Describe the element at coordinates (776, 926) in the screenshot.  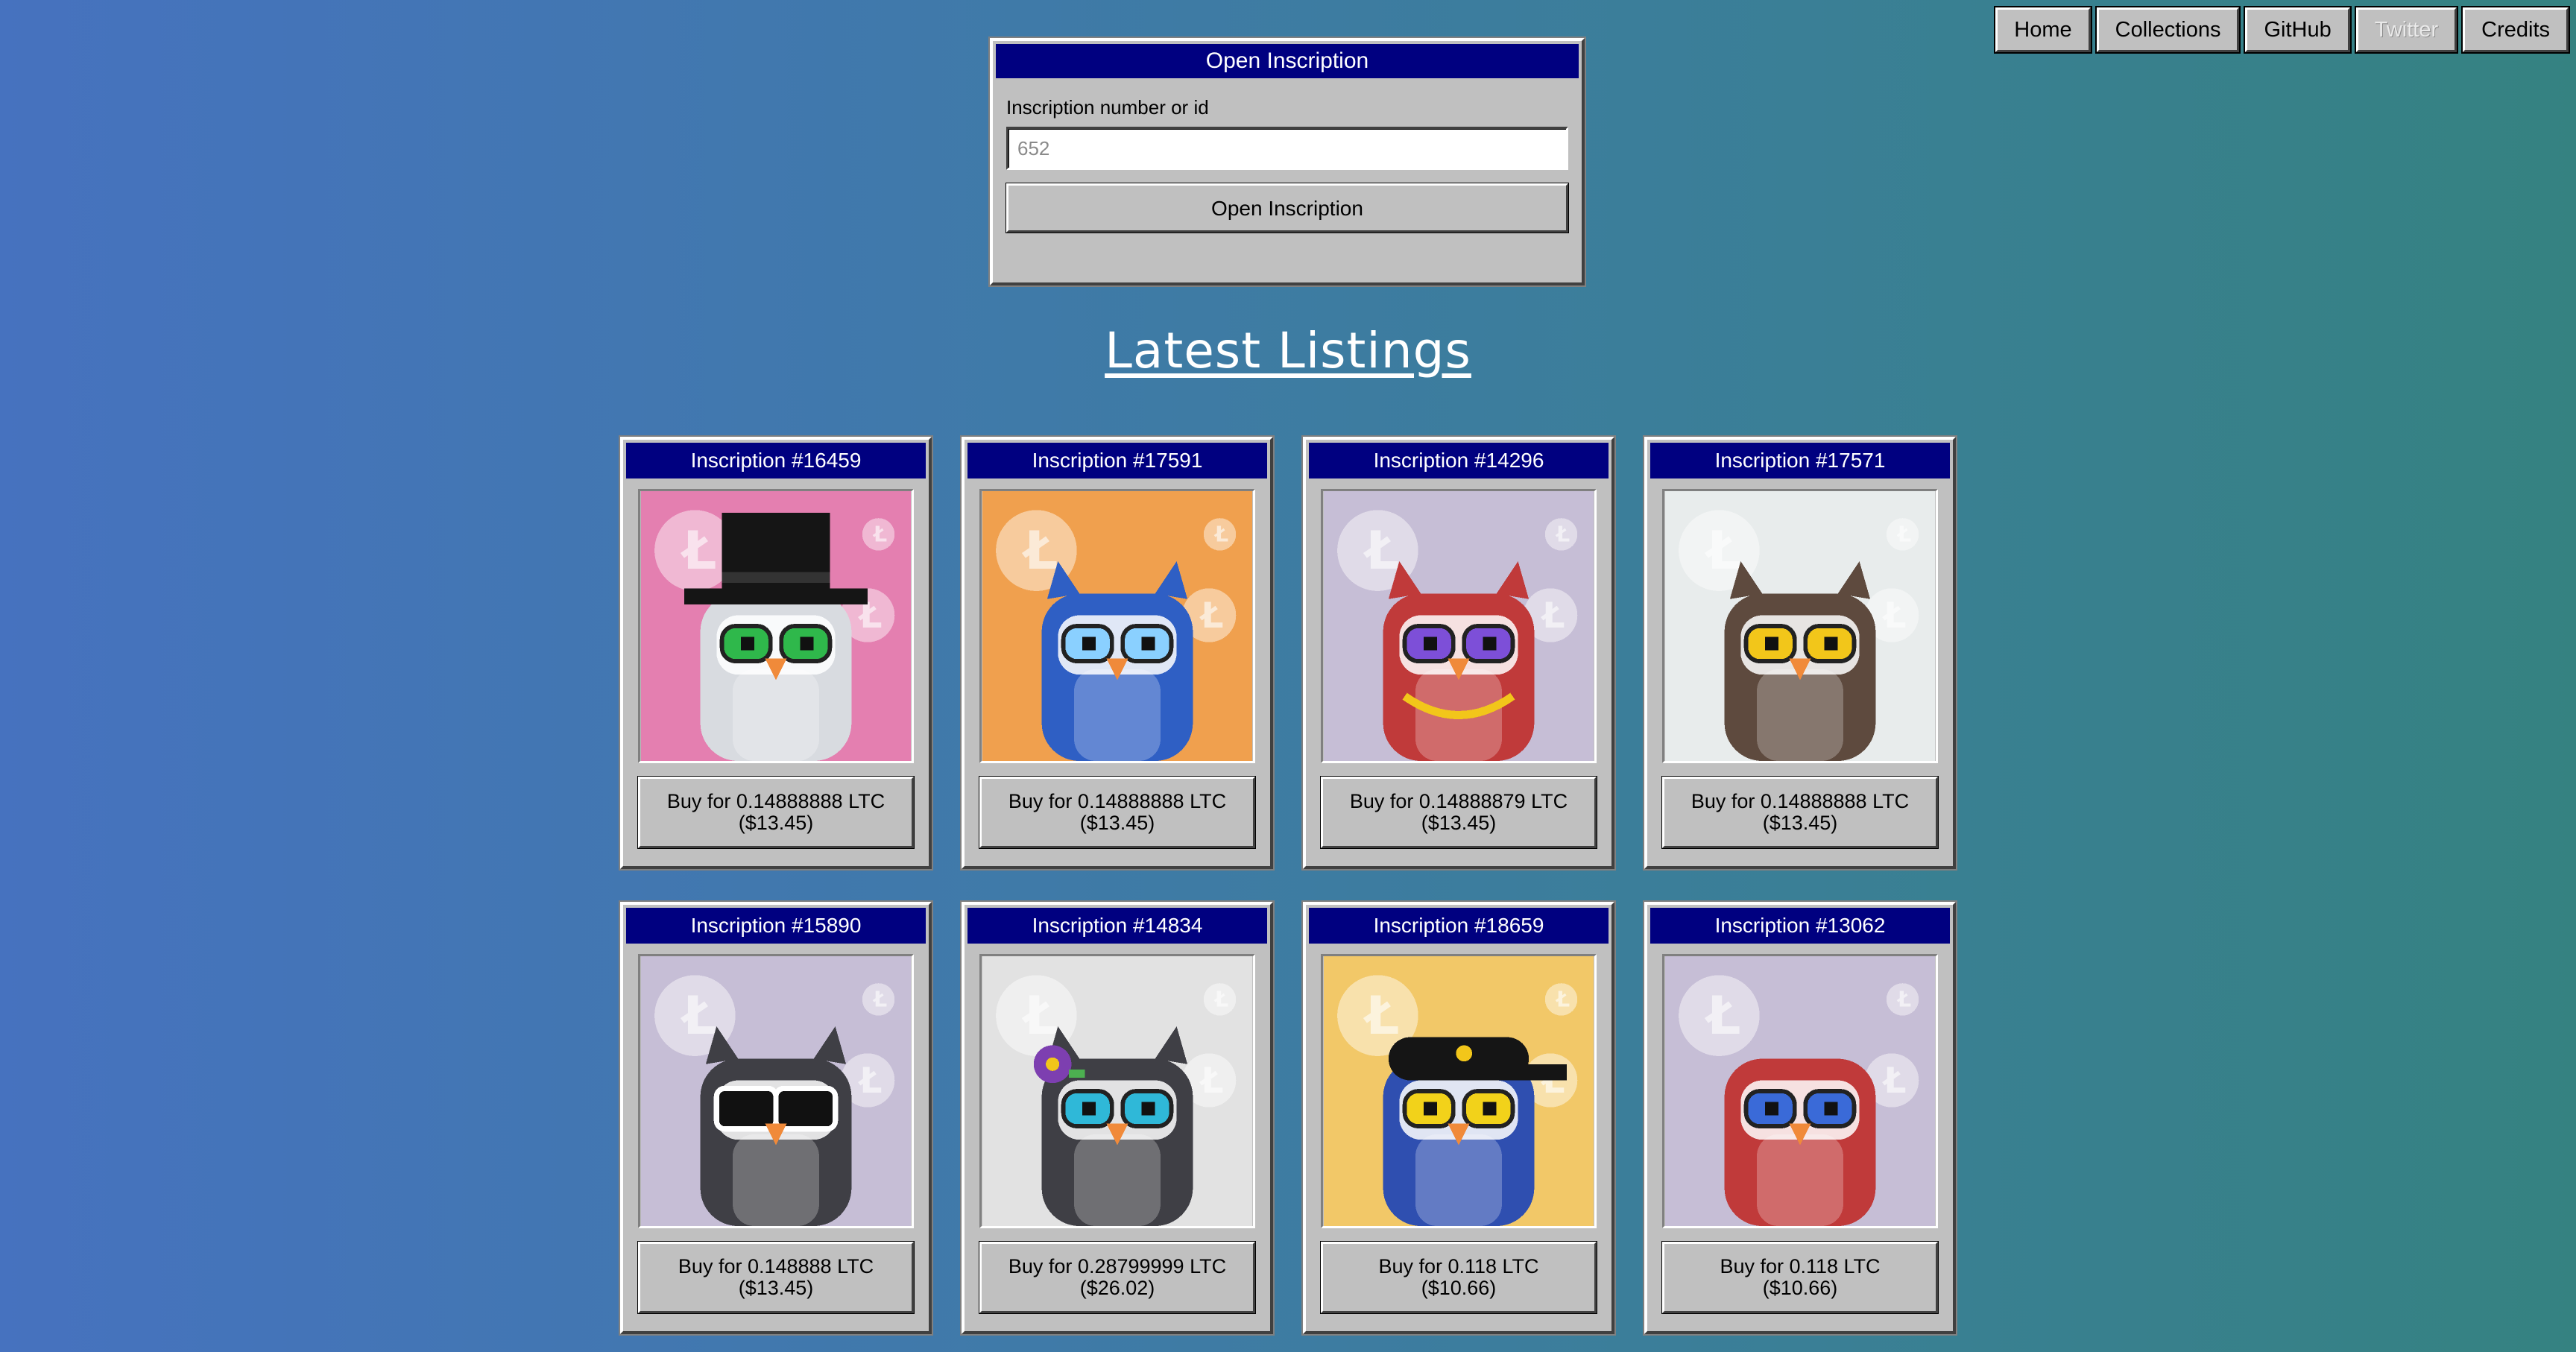
I see `listing-title: Inscription #15890` at that location.